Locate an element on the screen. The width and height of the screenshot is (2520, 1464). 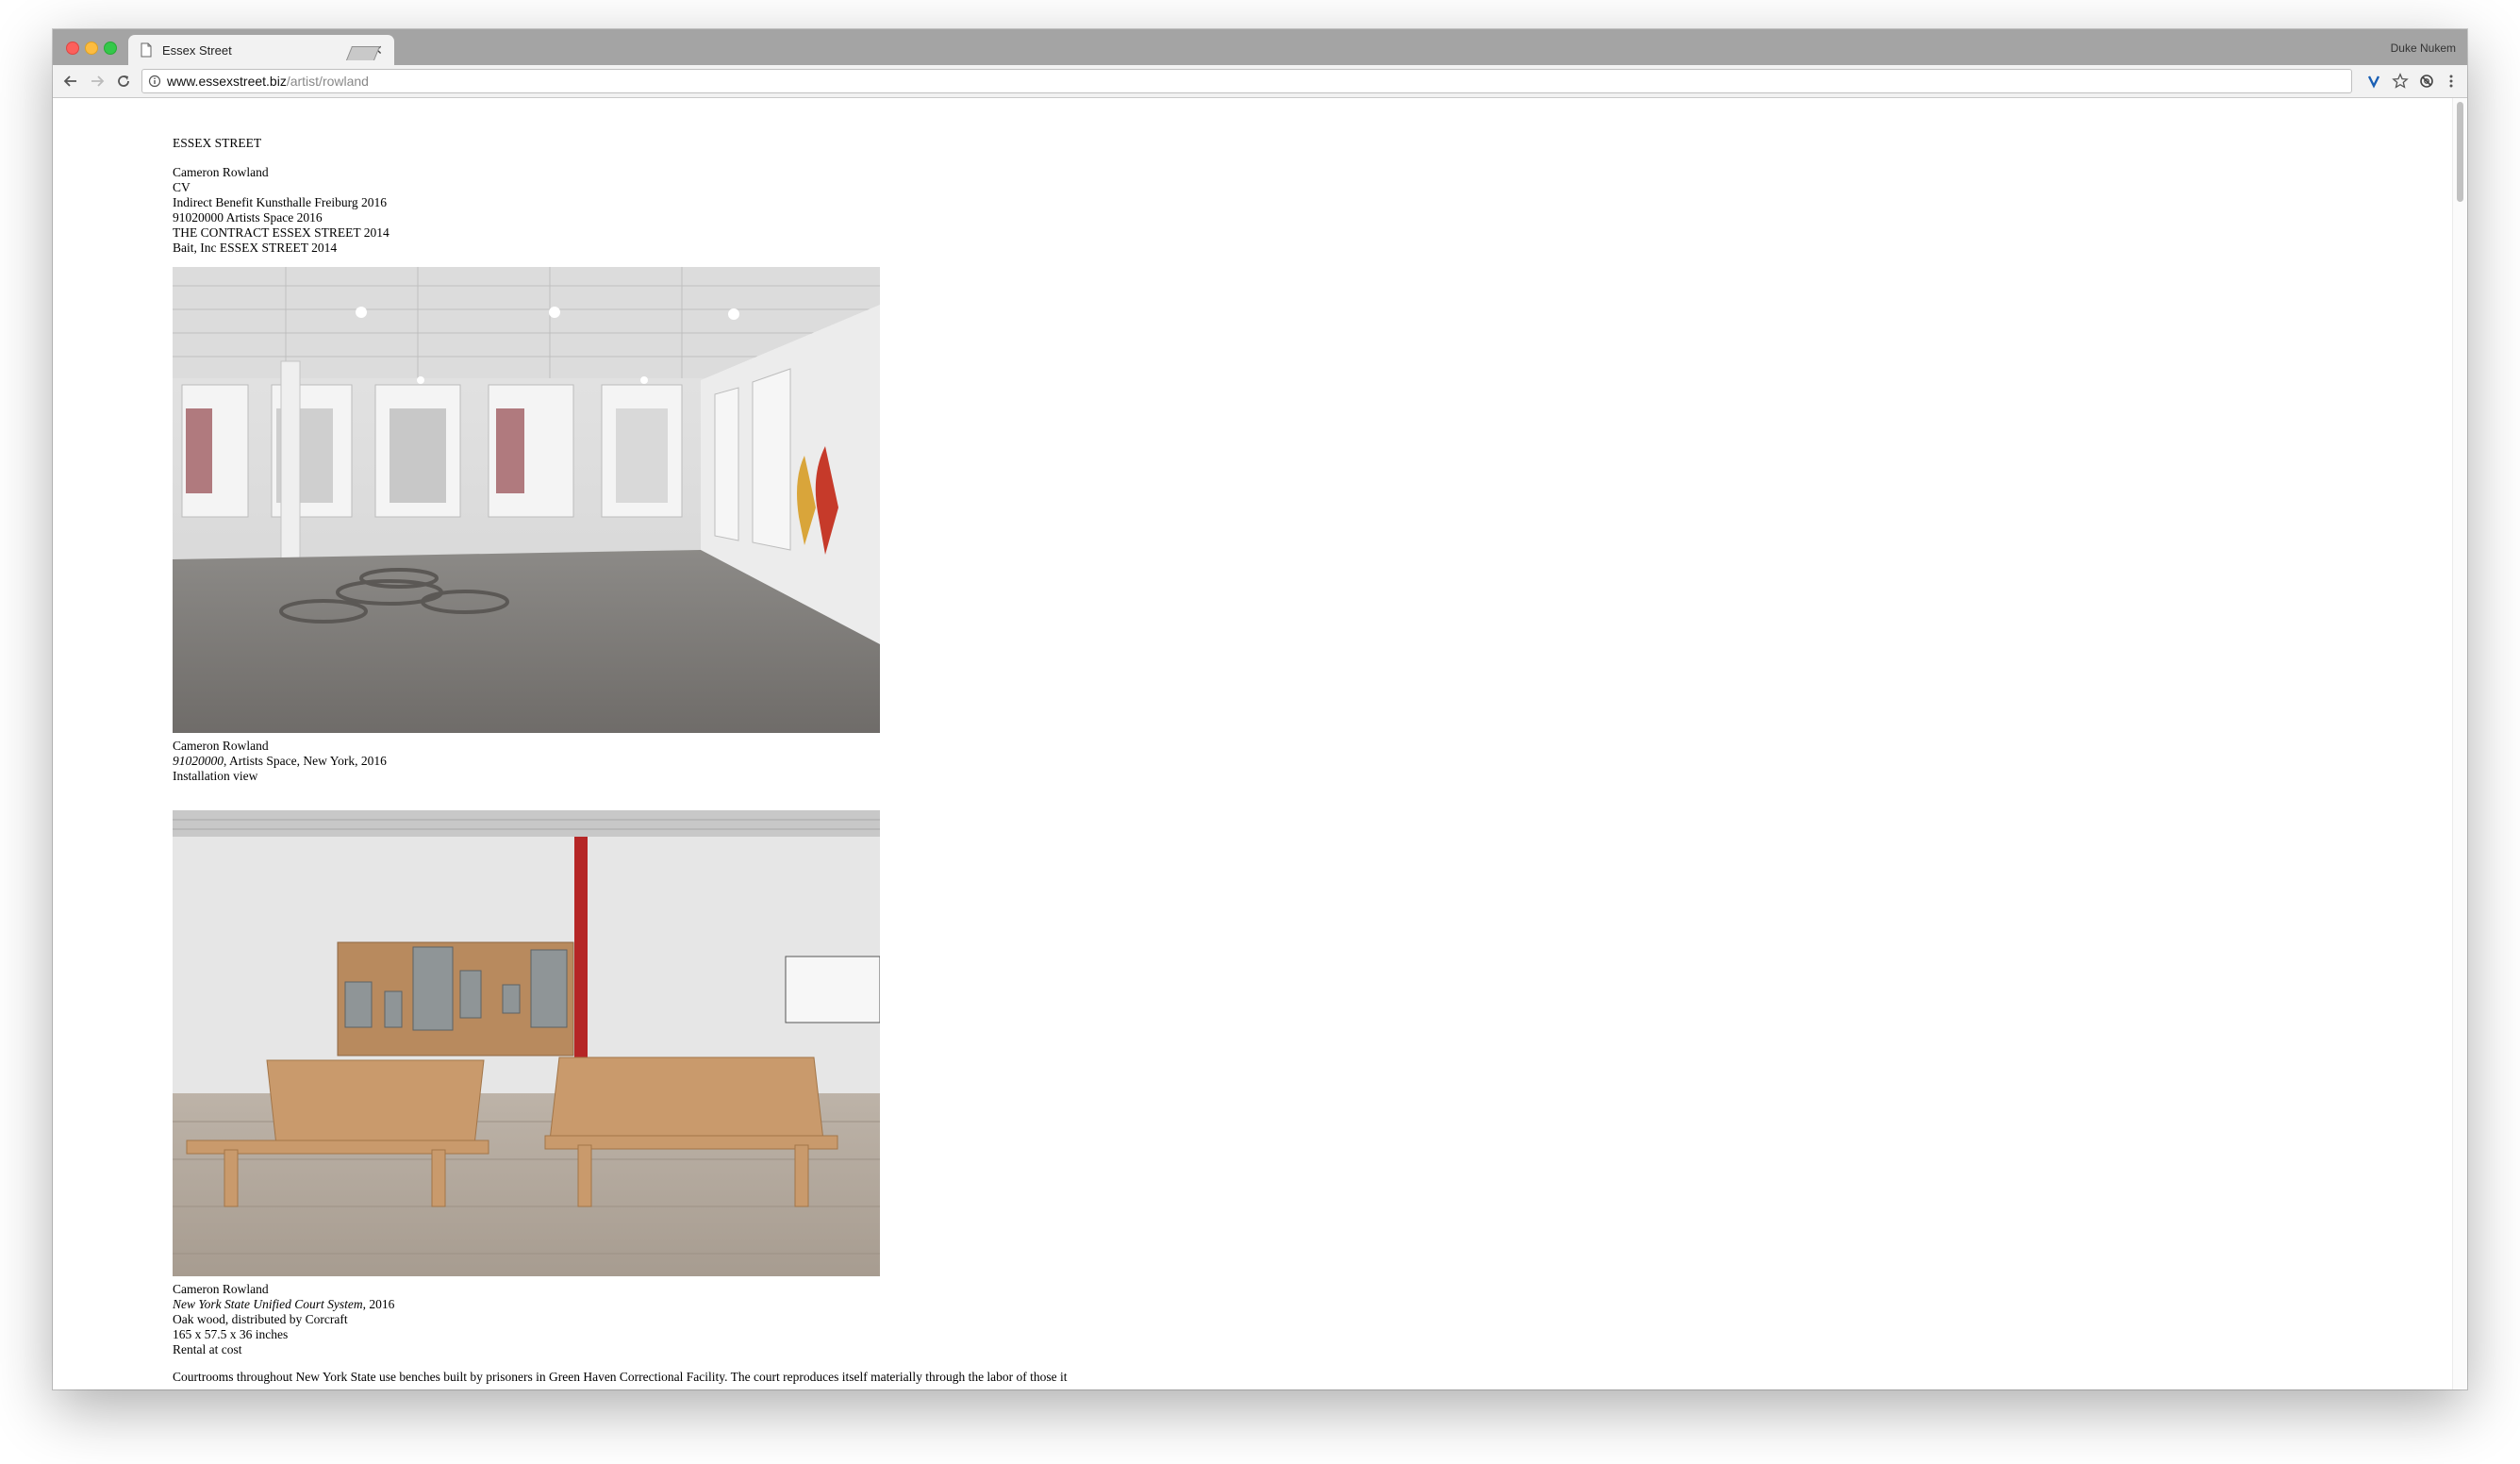
v-extension-icon is located at coordinates (2373, 81).